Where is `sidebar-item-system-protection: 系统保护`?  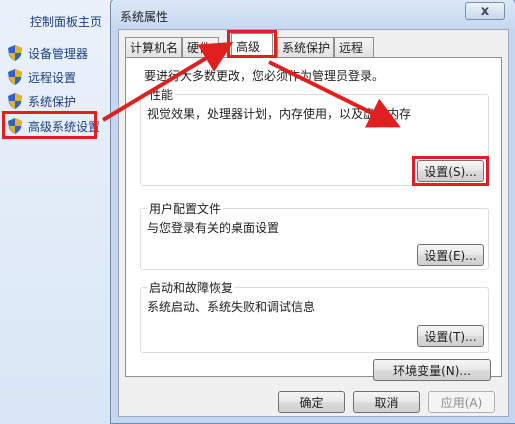 sidebar-item-system-protection: 系统保护 is located at coordinates (42, 101).